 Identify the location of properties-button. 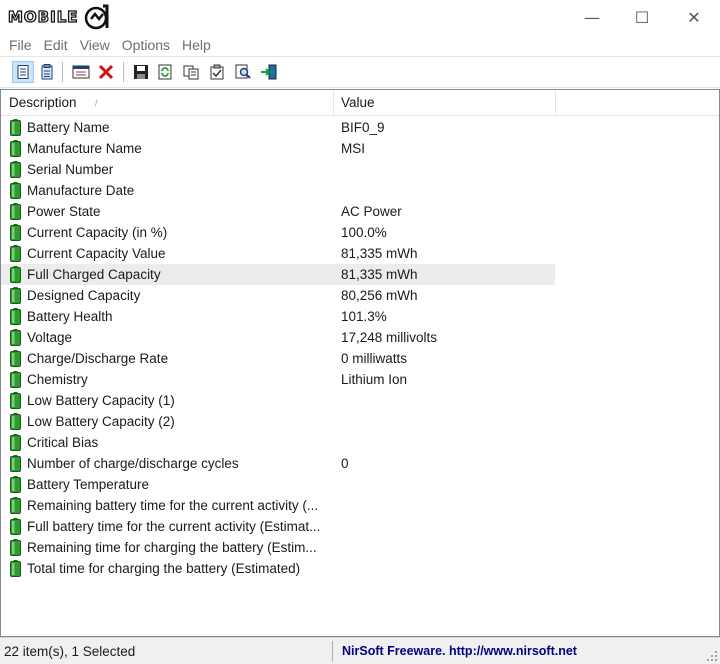
(217, 72).